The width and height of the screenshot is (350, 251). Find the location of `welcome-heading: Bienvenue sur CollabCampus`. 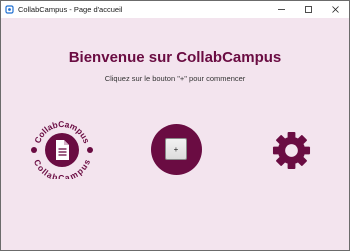

welcome-heading: Bienvenue sur CollabCampus is located at coordinates (175, 57).